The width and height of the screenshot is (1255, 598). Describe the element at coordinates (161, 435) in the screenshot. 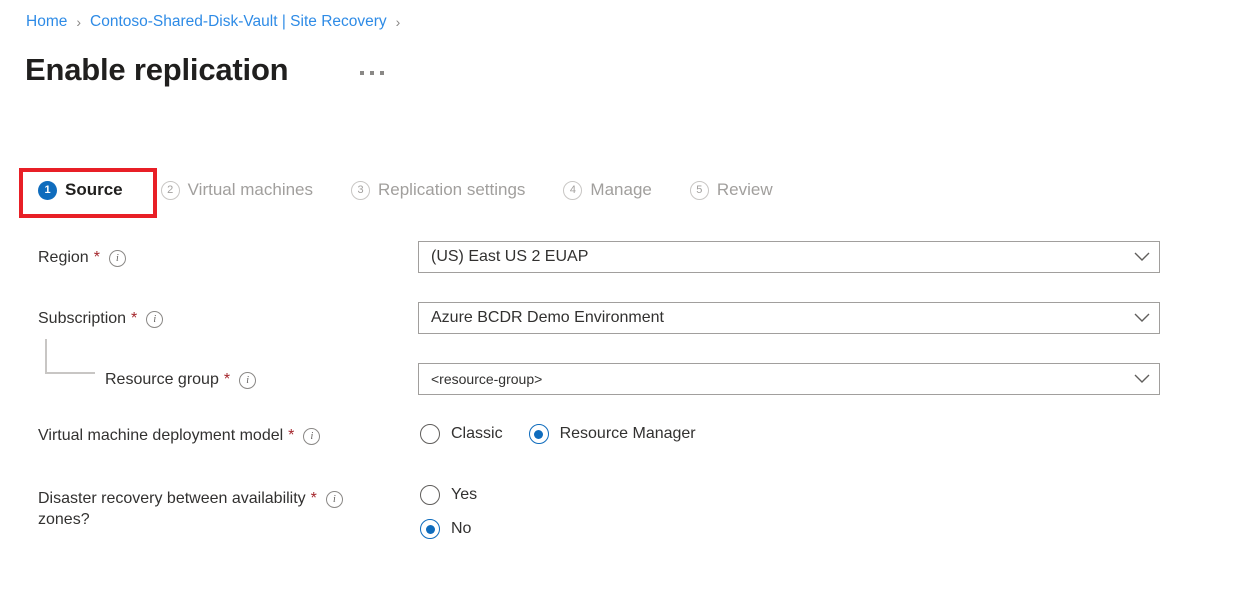

I see `deployment-model-label-text: Virtual machine deployment model` at that location.